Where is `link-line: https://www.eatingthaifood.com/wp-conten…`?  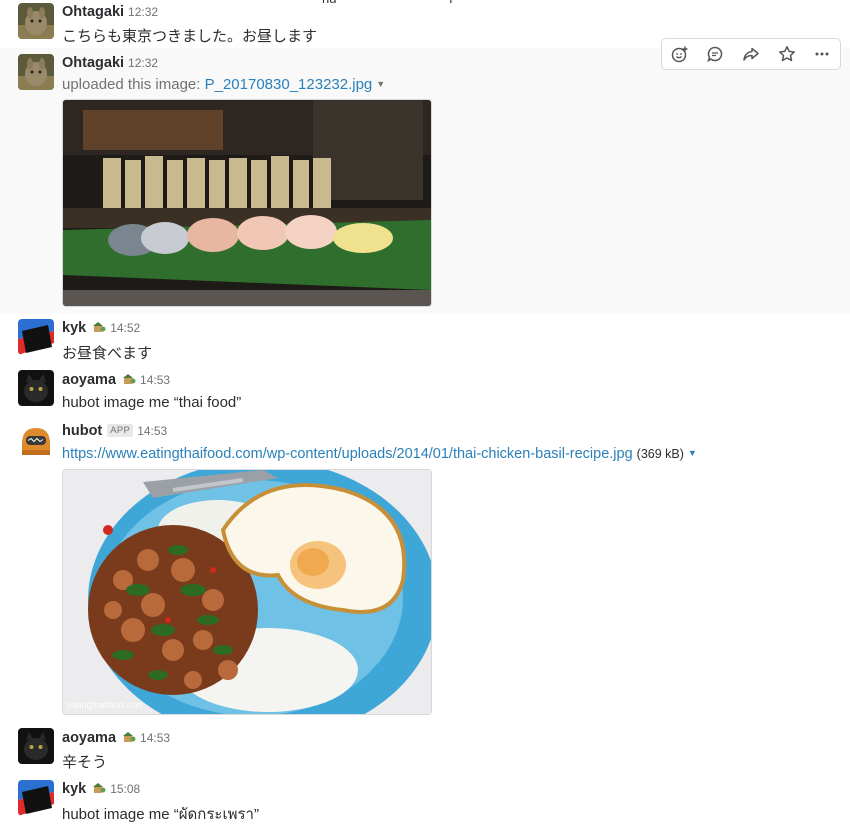
link-line: https://www.eatingthaifood.com/wp-conten… is located at coordinates (379, 453).